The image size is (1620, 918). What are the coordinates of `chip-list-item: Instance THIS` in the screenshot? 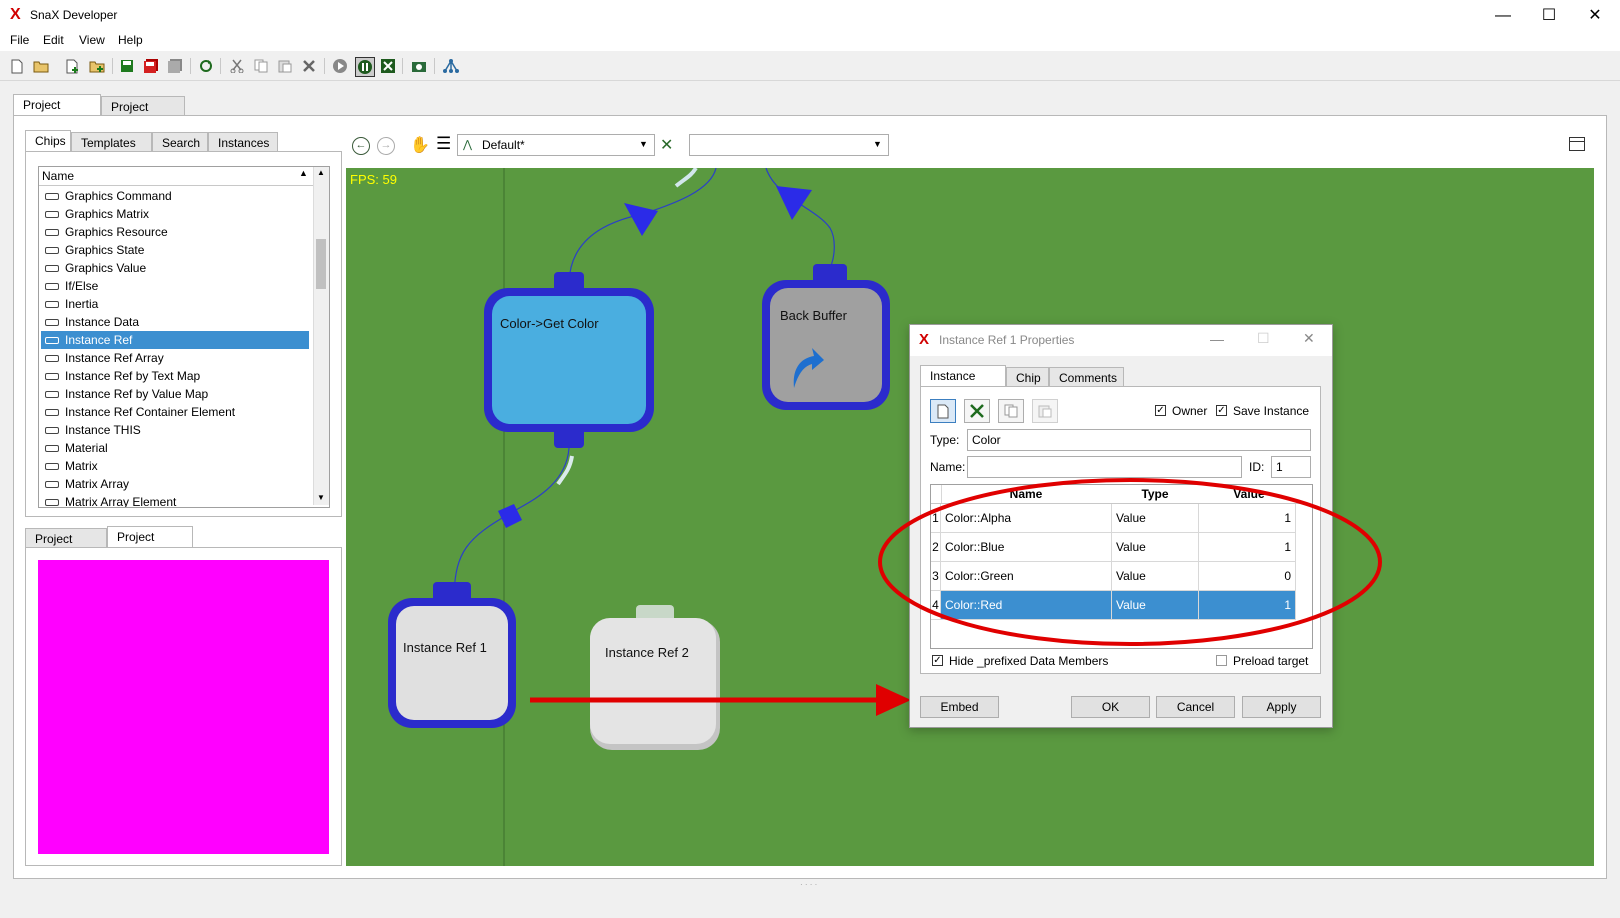 It's located at (175, 430).